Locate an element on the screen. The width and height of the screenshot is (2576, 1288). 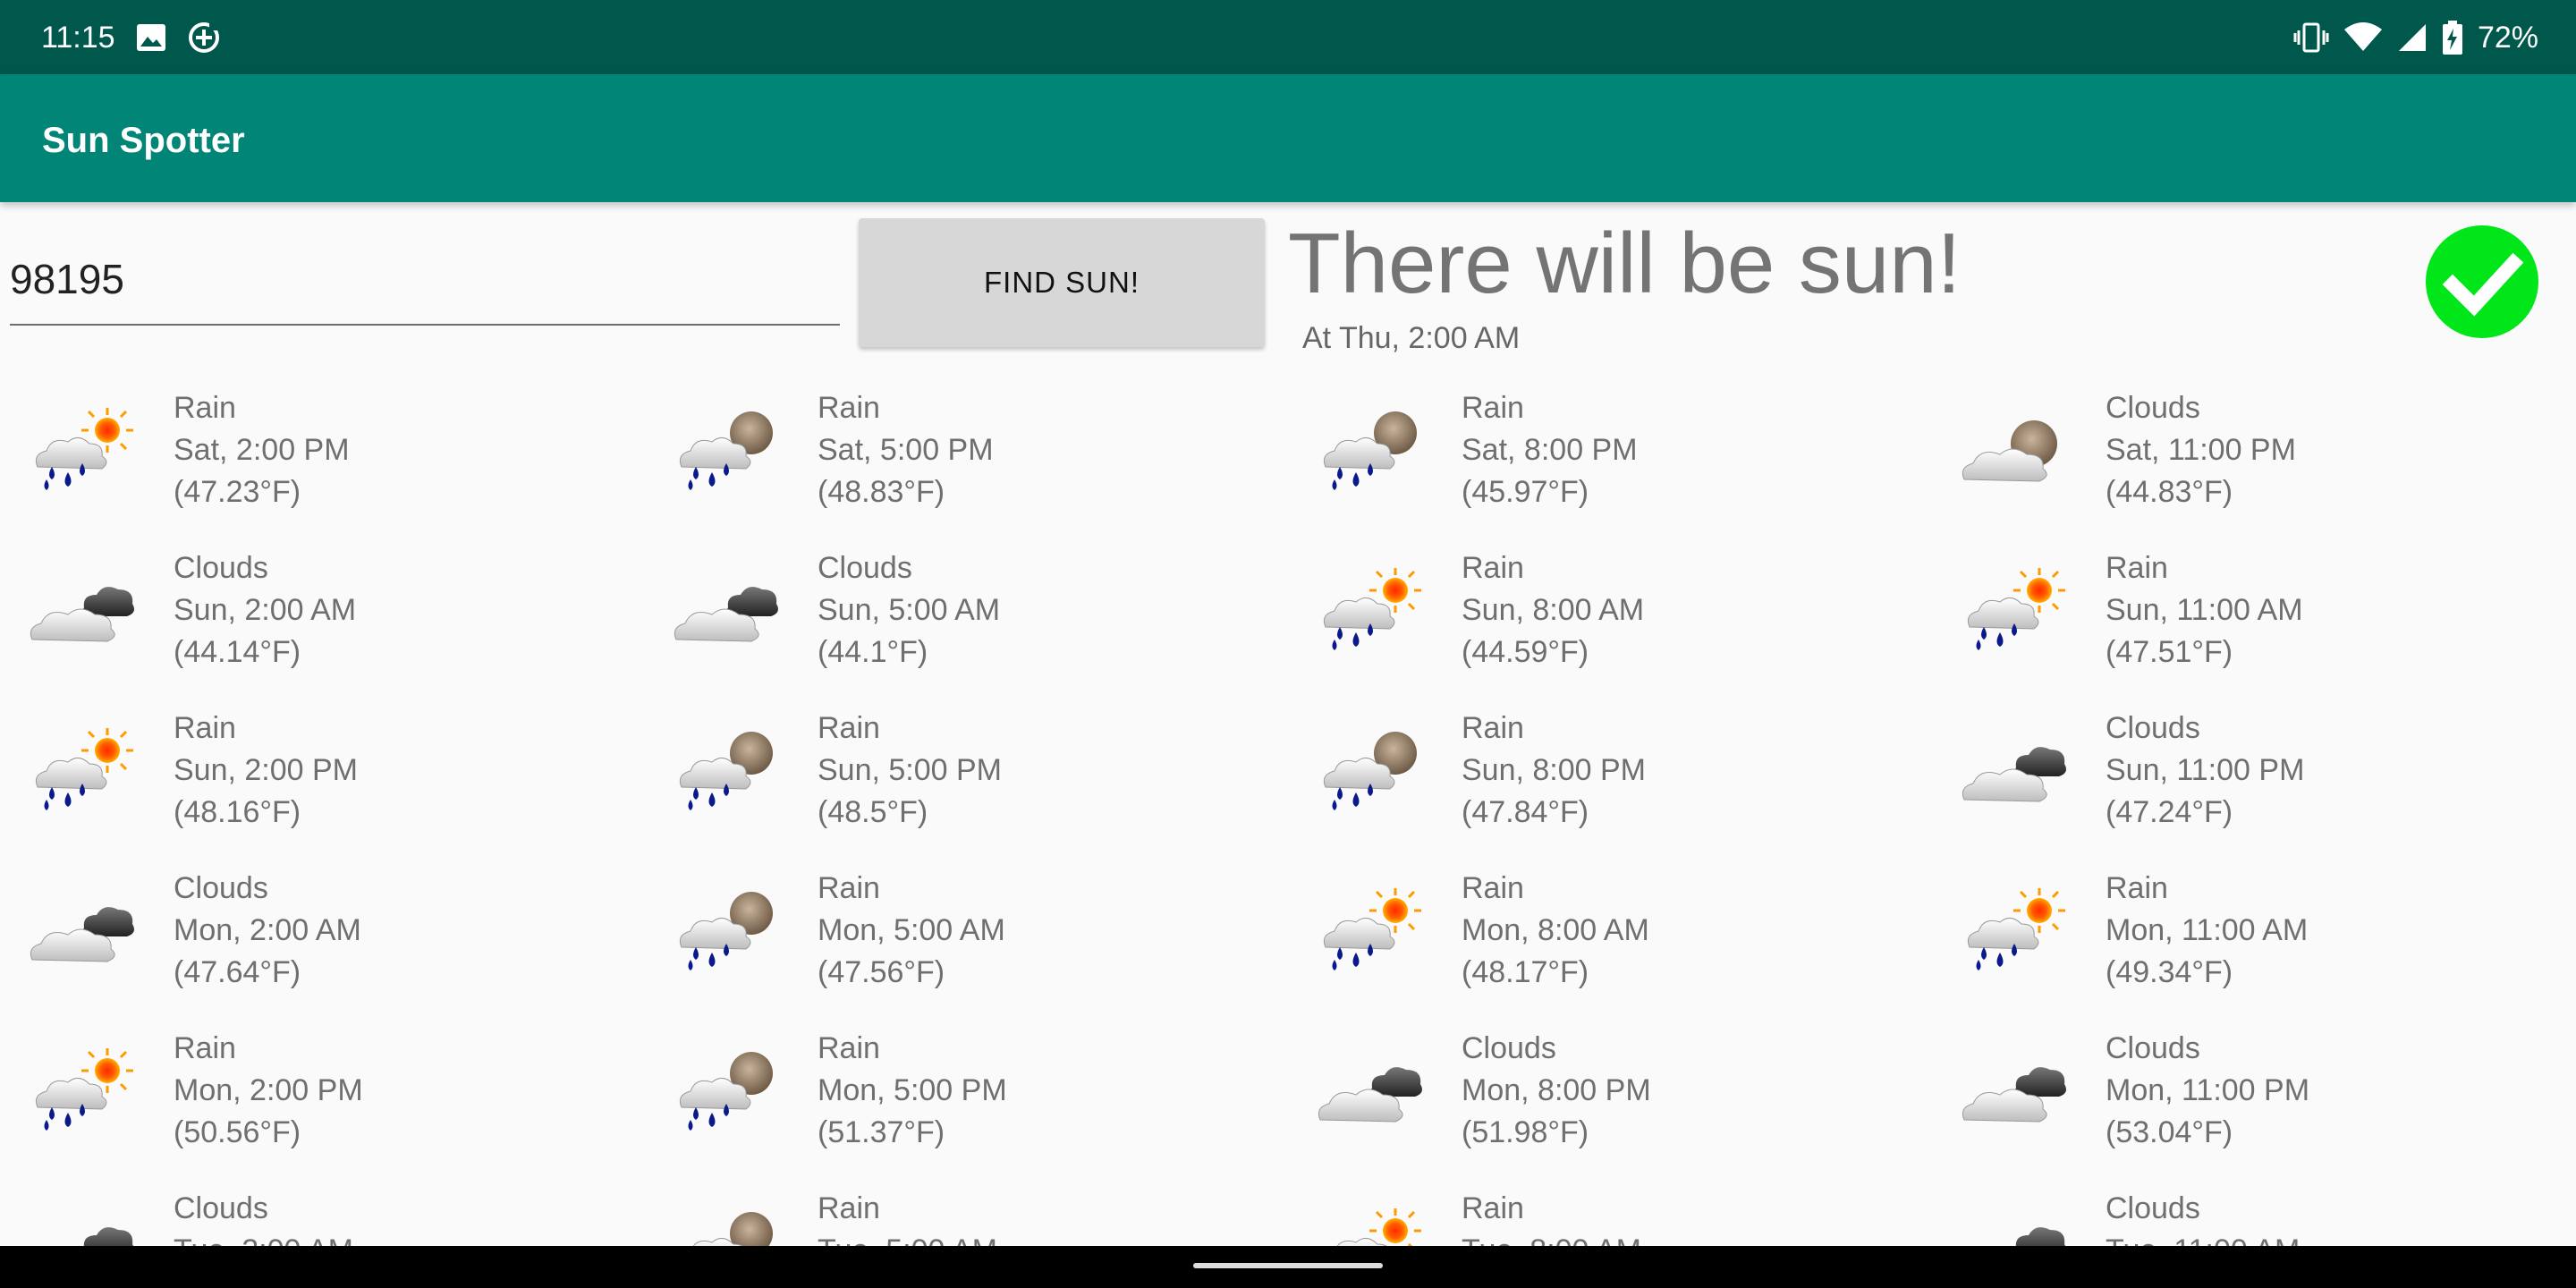
forecast-item: Clouds Sat, 11:00 PM (44.83°F) is located at coordinates (2254, 465).